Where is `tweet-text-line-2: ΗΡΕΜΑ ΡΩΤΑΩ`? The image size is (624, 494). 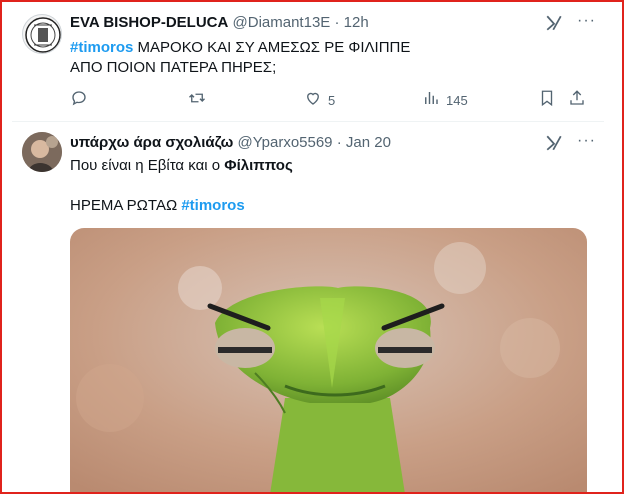 tweet-text-line-2: ΗΡΕΜΑ ΡΩΤΑΩ is located at coordinates (126, 205).